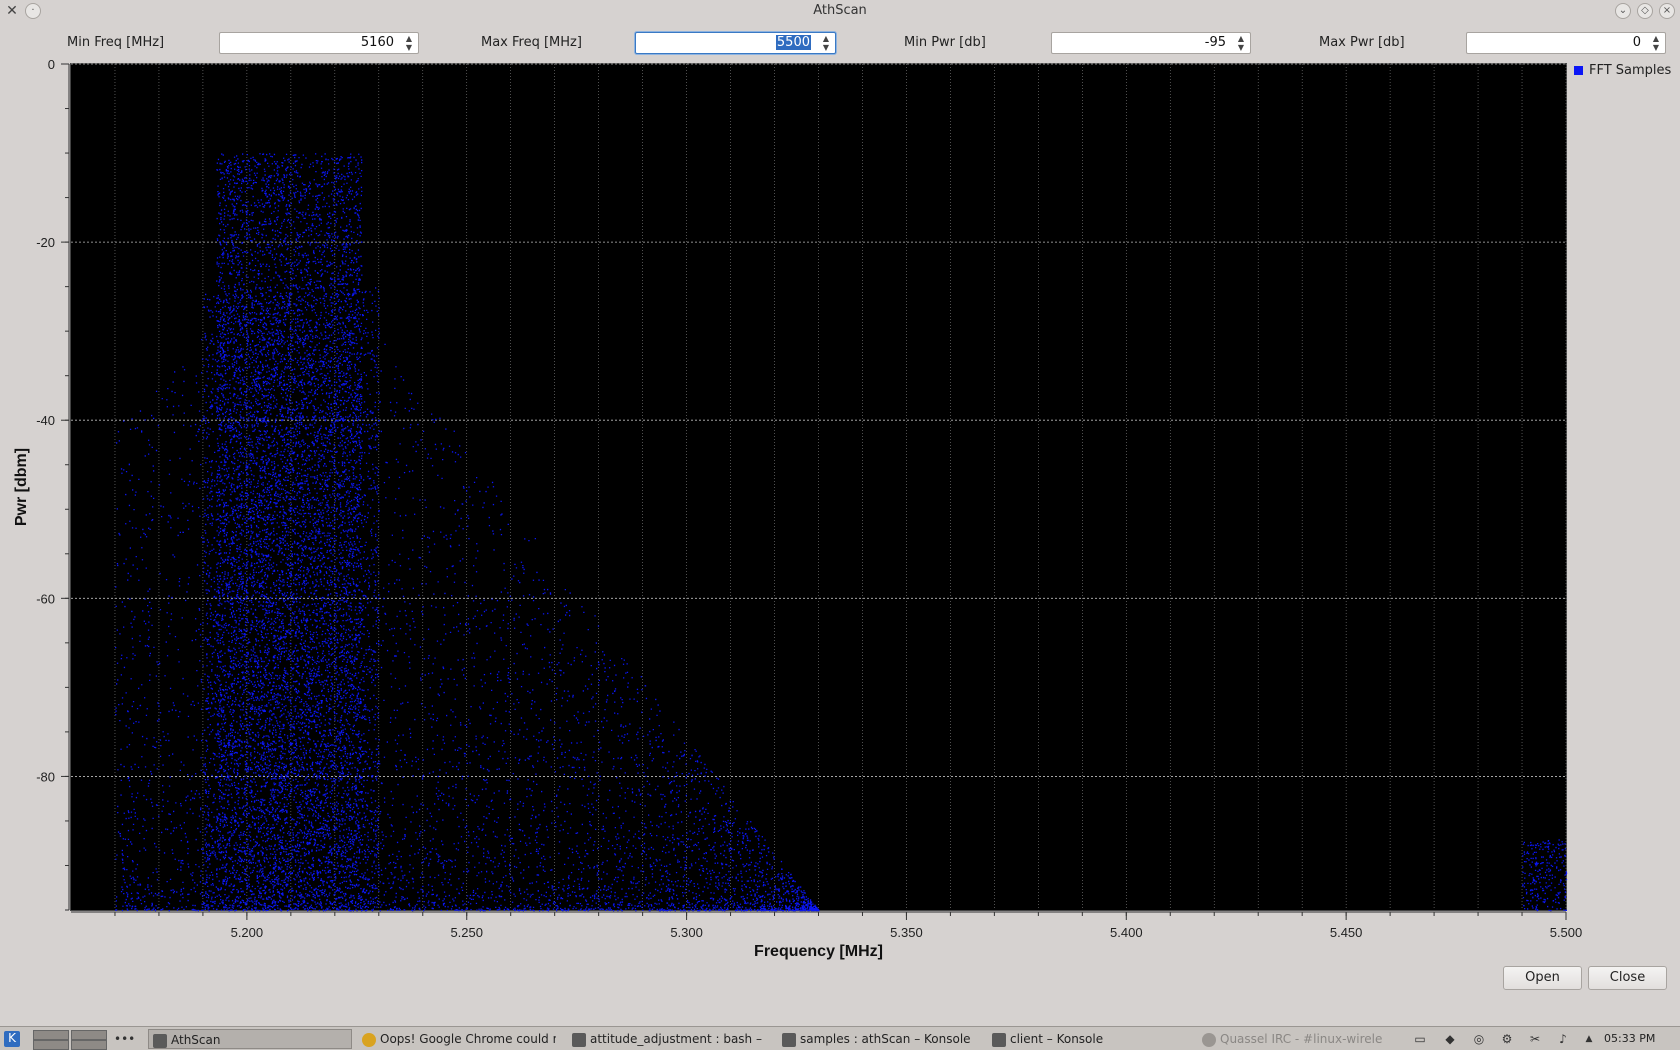 Image resolution: width=1680 pixels, height=1050 pixels. Describe the element at coordinates (1578, 70) in the screenshot. I see `legend-swatch` at that location.